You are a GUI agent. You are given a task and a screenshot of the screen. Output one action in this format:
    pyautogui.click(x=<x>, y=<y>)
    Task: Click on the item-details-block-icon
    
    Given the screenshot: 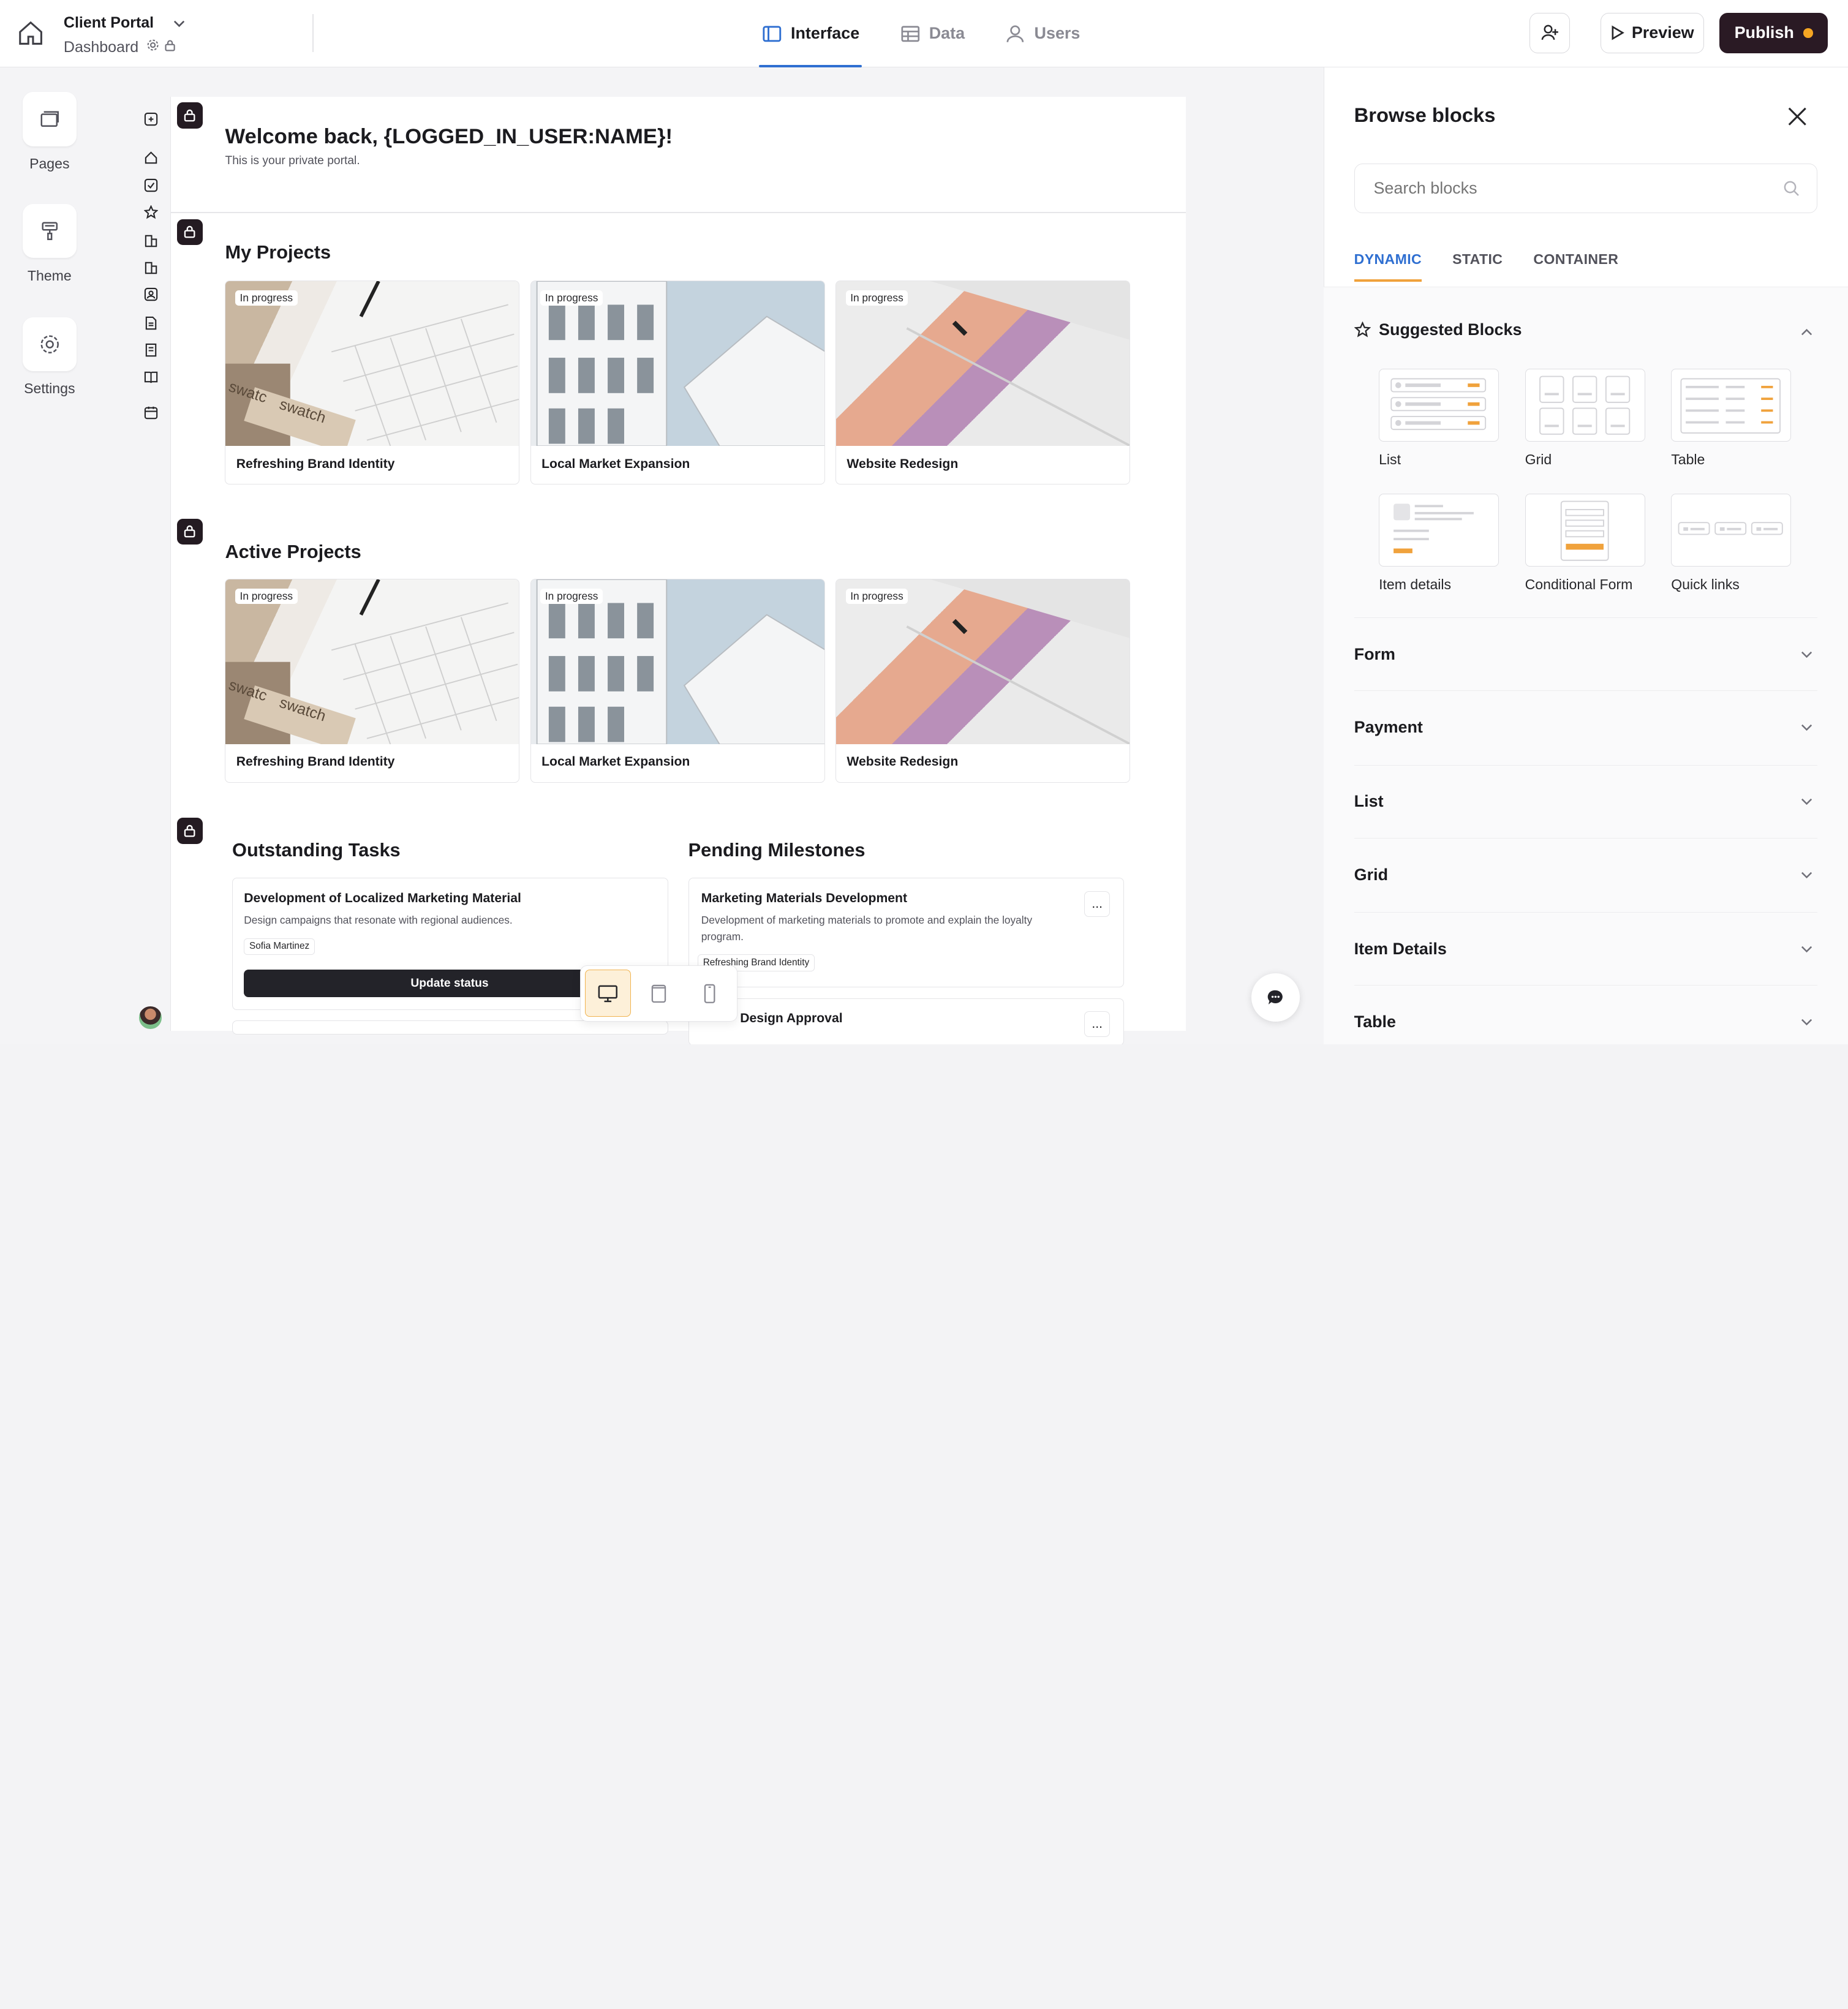 What is the action you would take?
    pyautogui.click(x=1434, y=529)
    